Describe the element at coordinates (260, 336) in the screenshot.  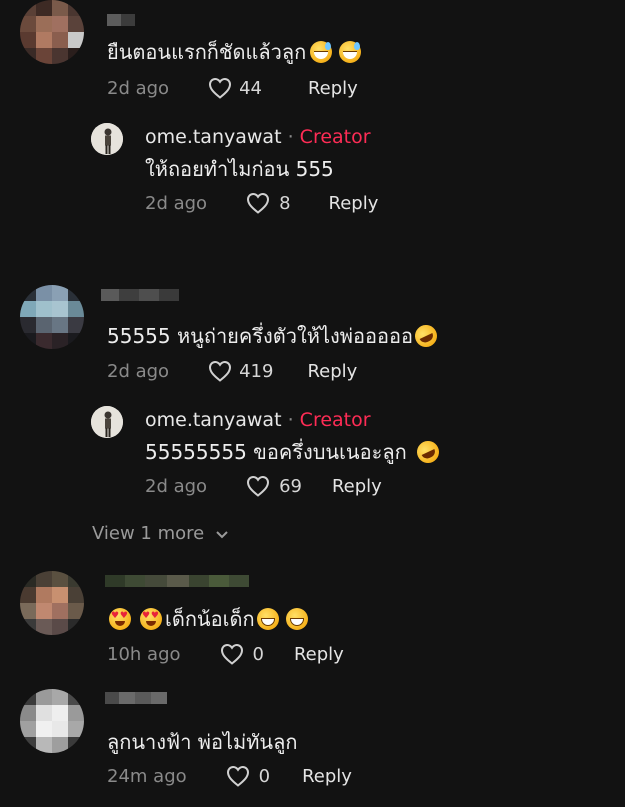
I see `comment-body: 55555 หนูถ่ายครึ่งตัวให้ไงพ่อออออ` at that location.